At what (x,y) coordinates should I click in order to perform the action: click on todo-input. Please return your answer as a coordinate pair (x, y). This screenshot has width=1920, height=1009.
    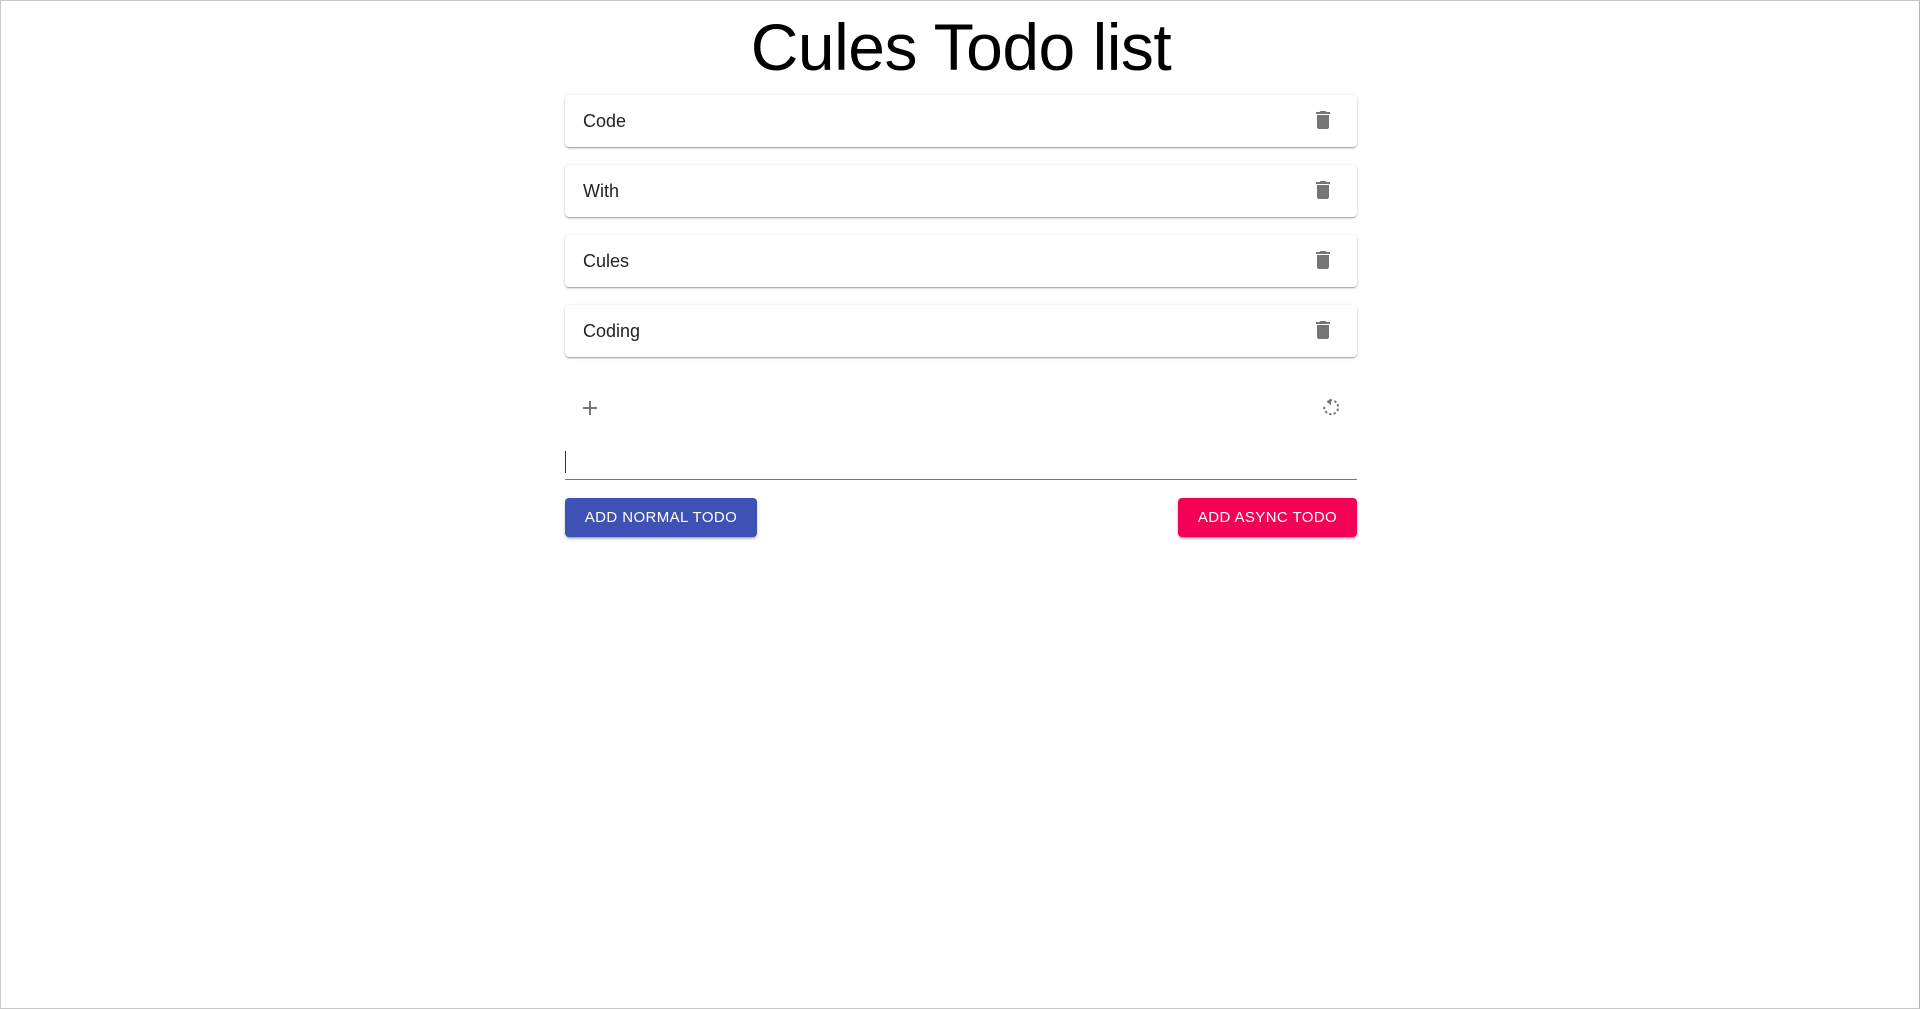
    Looking at the image, I should click on (961, 461).